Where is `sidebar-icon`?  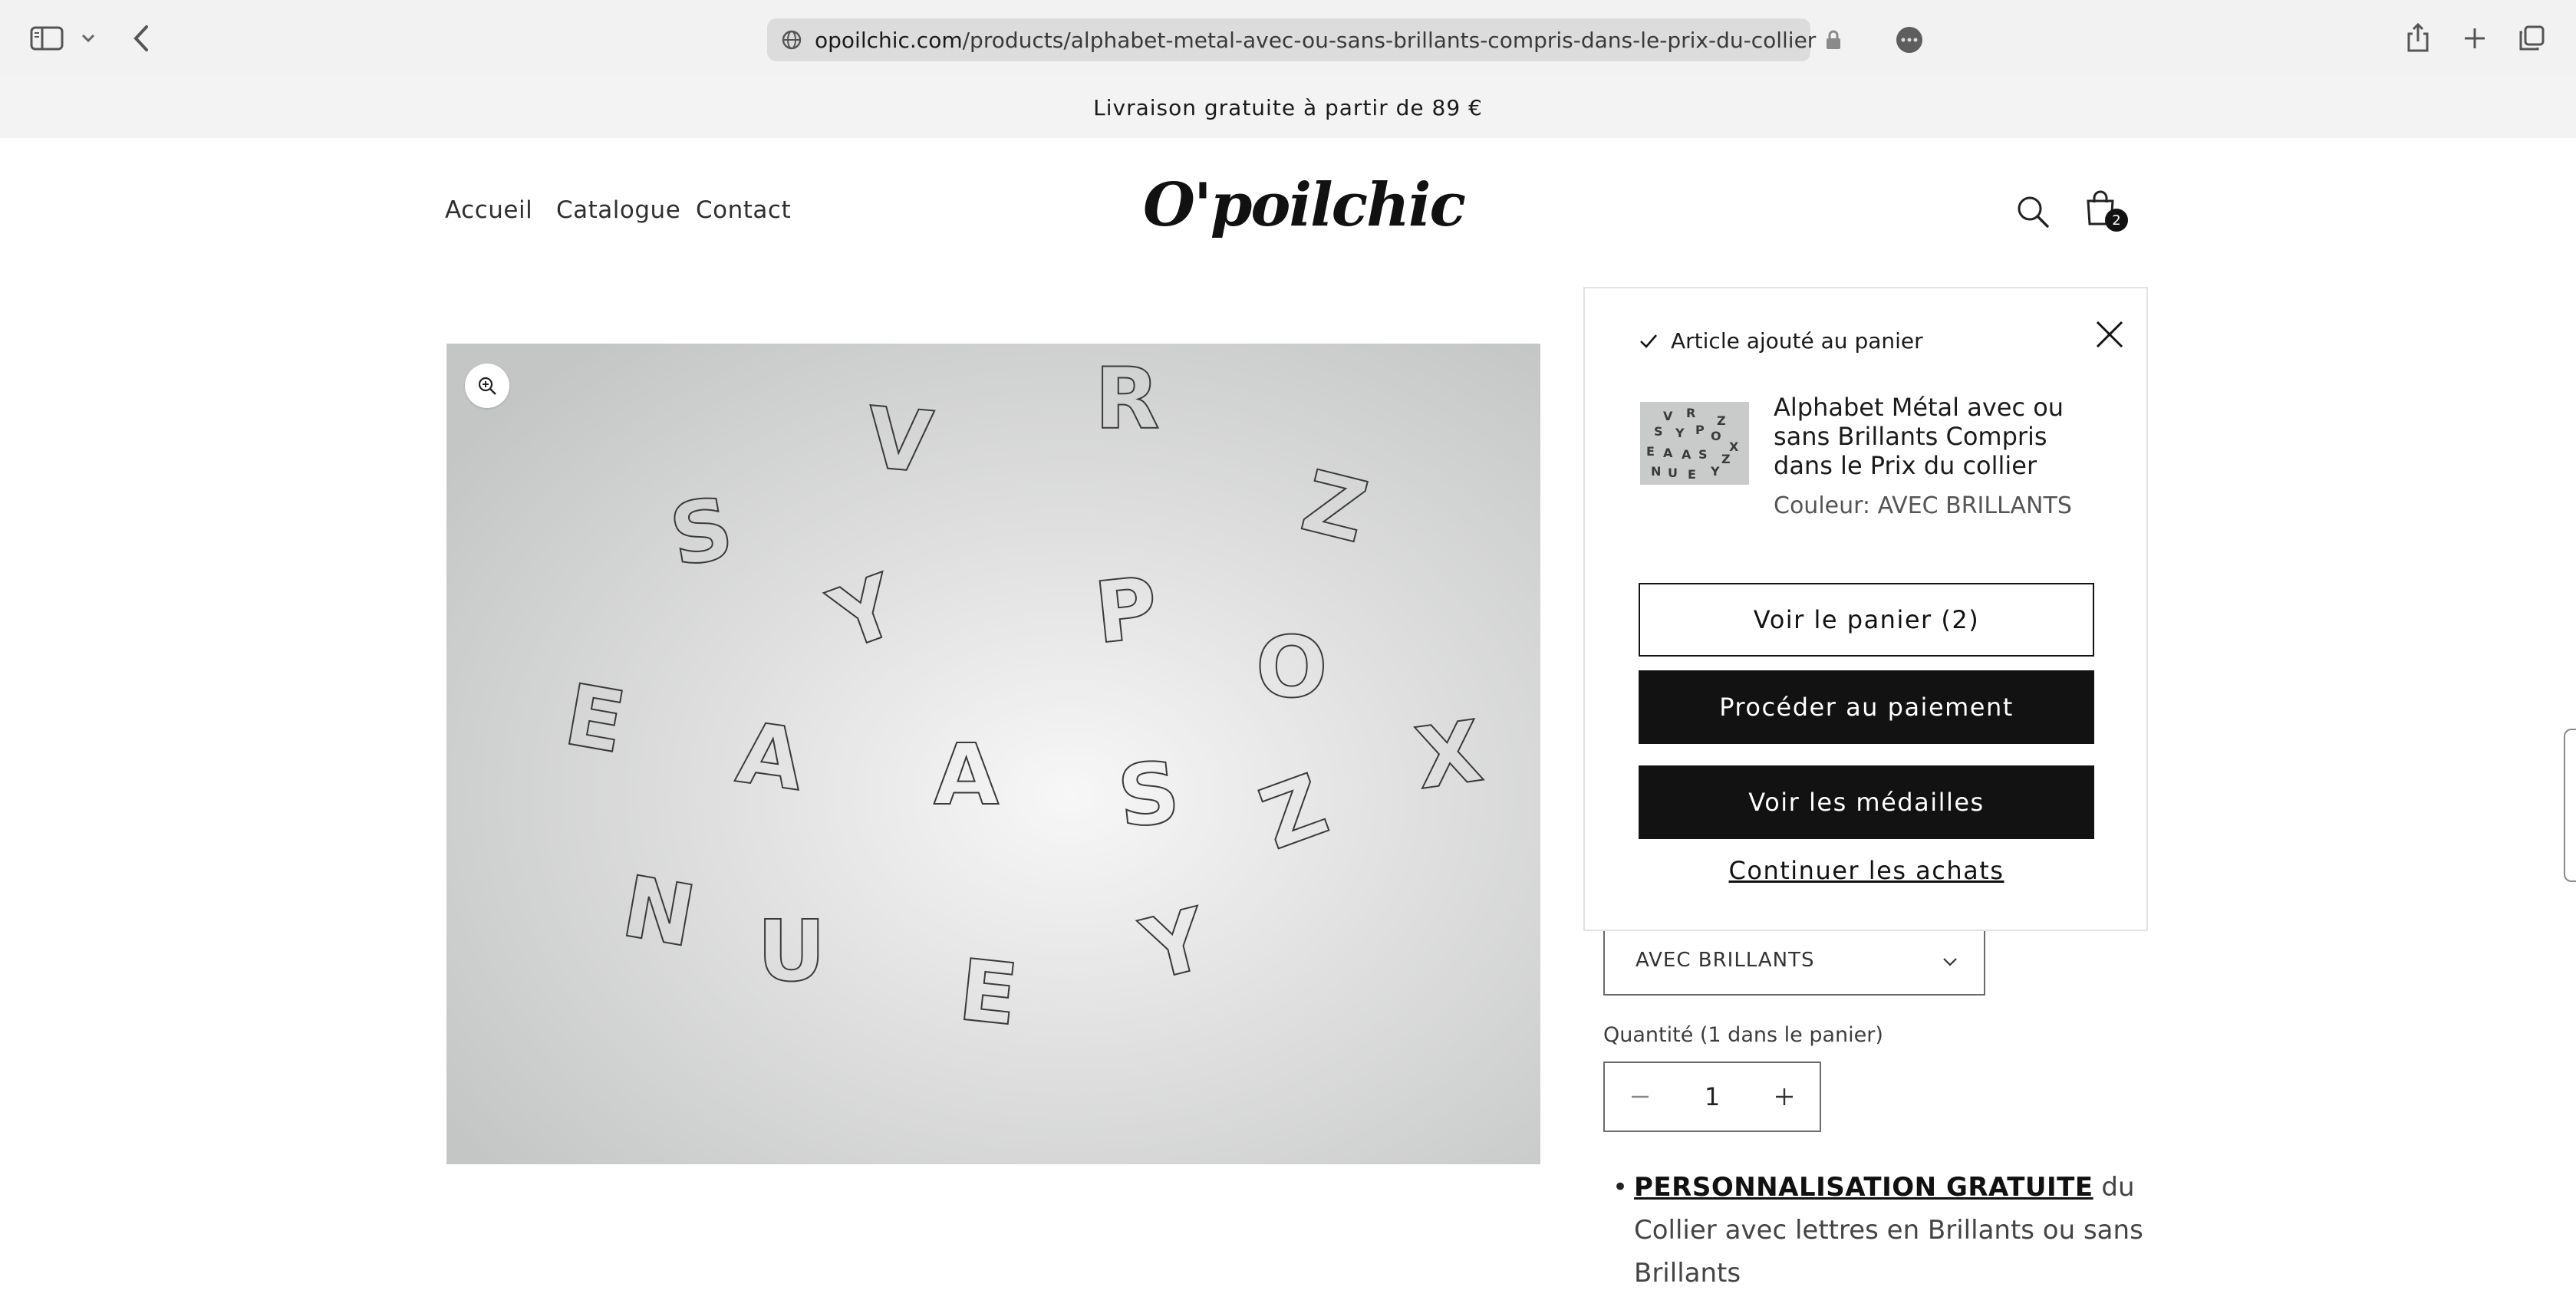
sidebar-icon is located at coordinates (47, 38).